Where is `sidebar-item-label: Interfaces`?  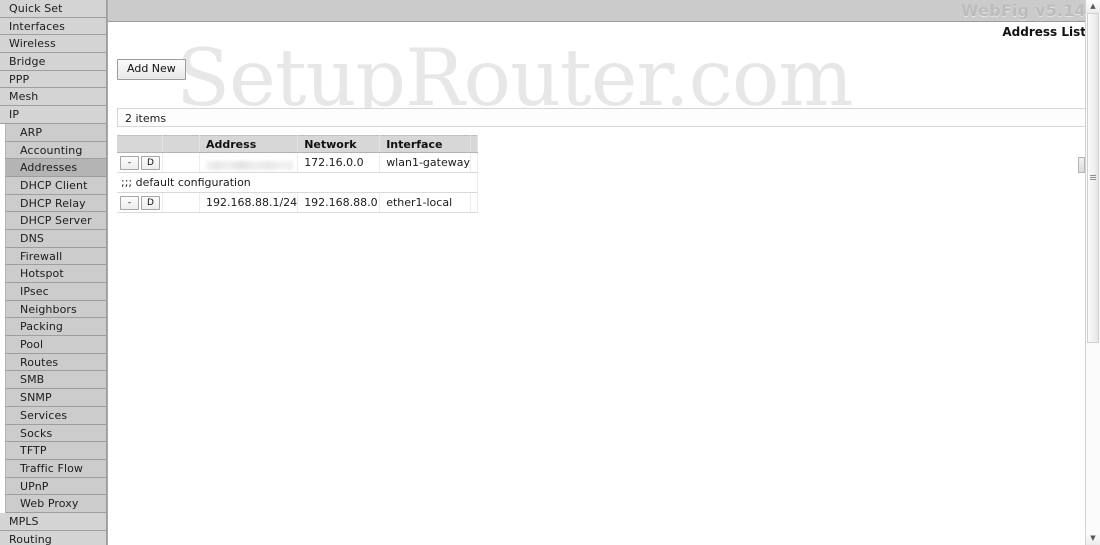
sidebar-item-label: Interfaces is located at coordinates (37, 26).